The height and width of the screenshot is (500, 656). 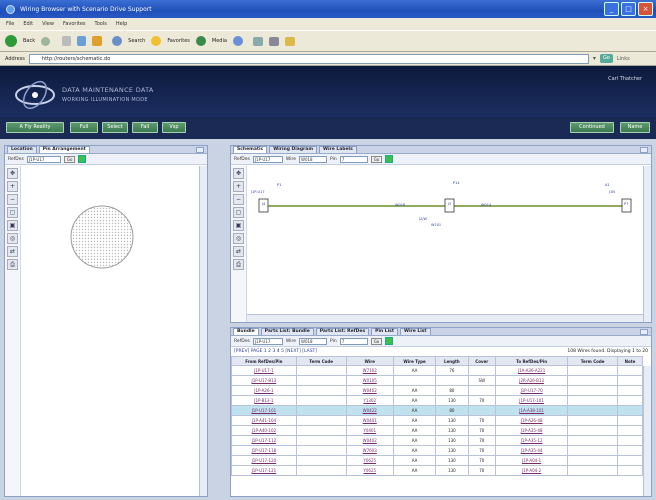 What do you see at coordinates (74, 24) in the screenshot?
I see `menu-favorites: Favorites` at bounding box center [74, 24].